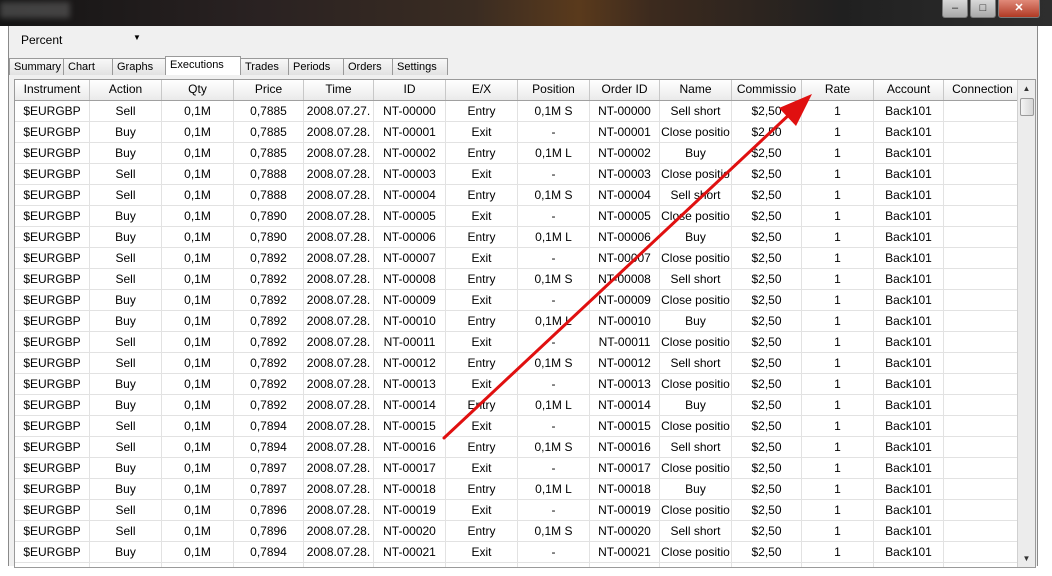 The height and width of the screenshot is (576, 1052). I want to click on display-unit-dropdown: Percent ▼, so click(79, 40).